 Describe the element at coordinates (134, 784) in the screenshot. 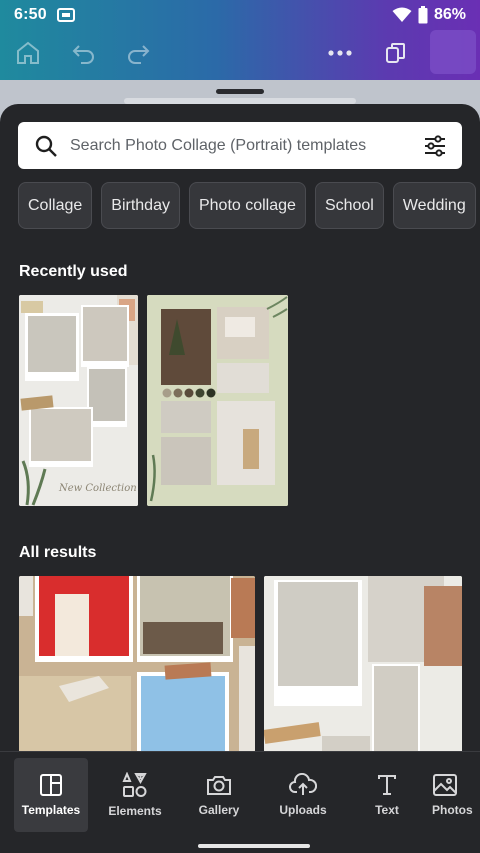

I see `elements-icon` at that location.